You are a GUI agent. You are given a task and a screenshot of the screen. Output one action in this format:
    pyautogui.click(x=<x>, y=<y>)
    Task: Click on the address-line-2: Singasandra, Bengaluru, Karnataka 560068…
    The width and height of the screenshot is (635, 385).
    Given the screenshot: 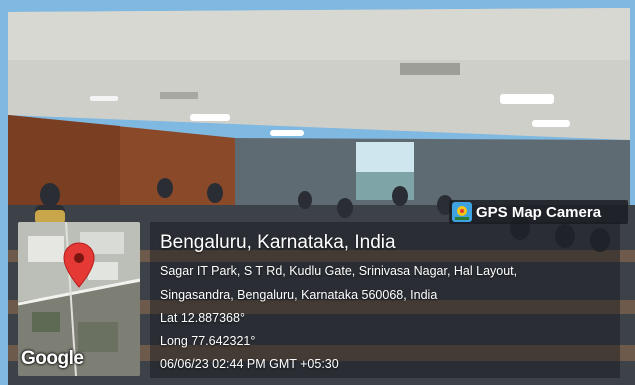 What is the action you would take?
    pyautogui.click(x=299, y=295)
    